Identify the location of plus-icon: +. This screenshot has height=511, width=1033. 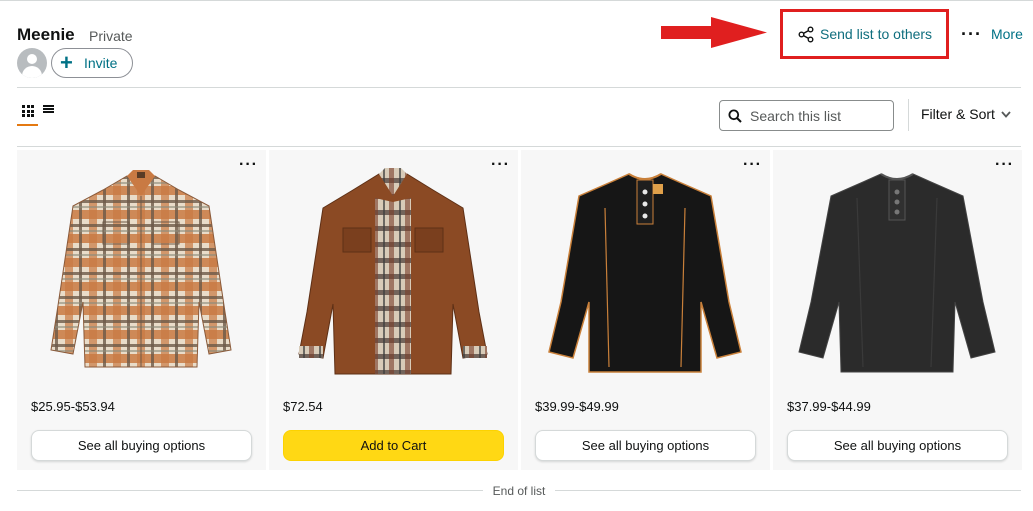
(66, 62).